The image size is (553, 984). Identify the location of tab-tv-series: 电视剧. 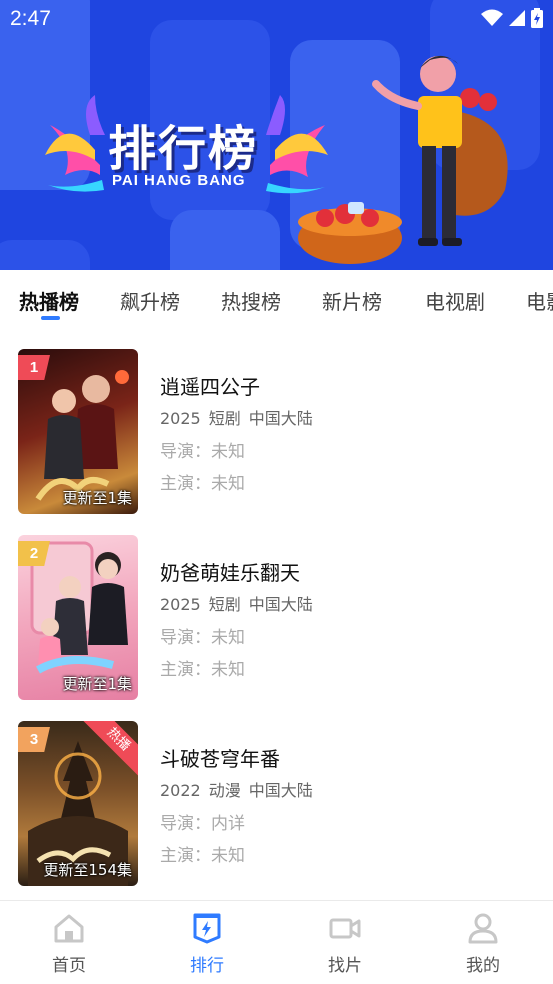
(455, 300).